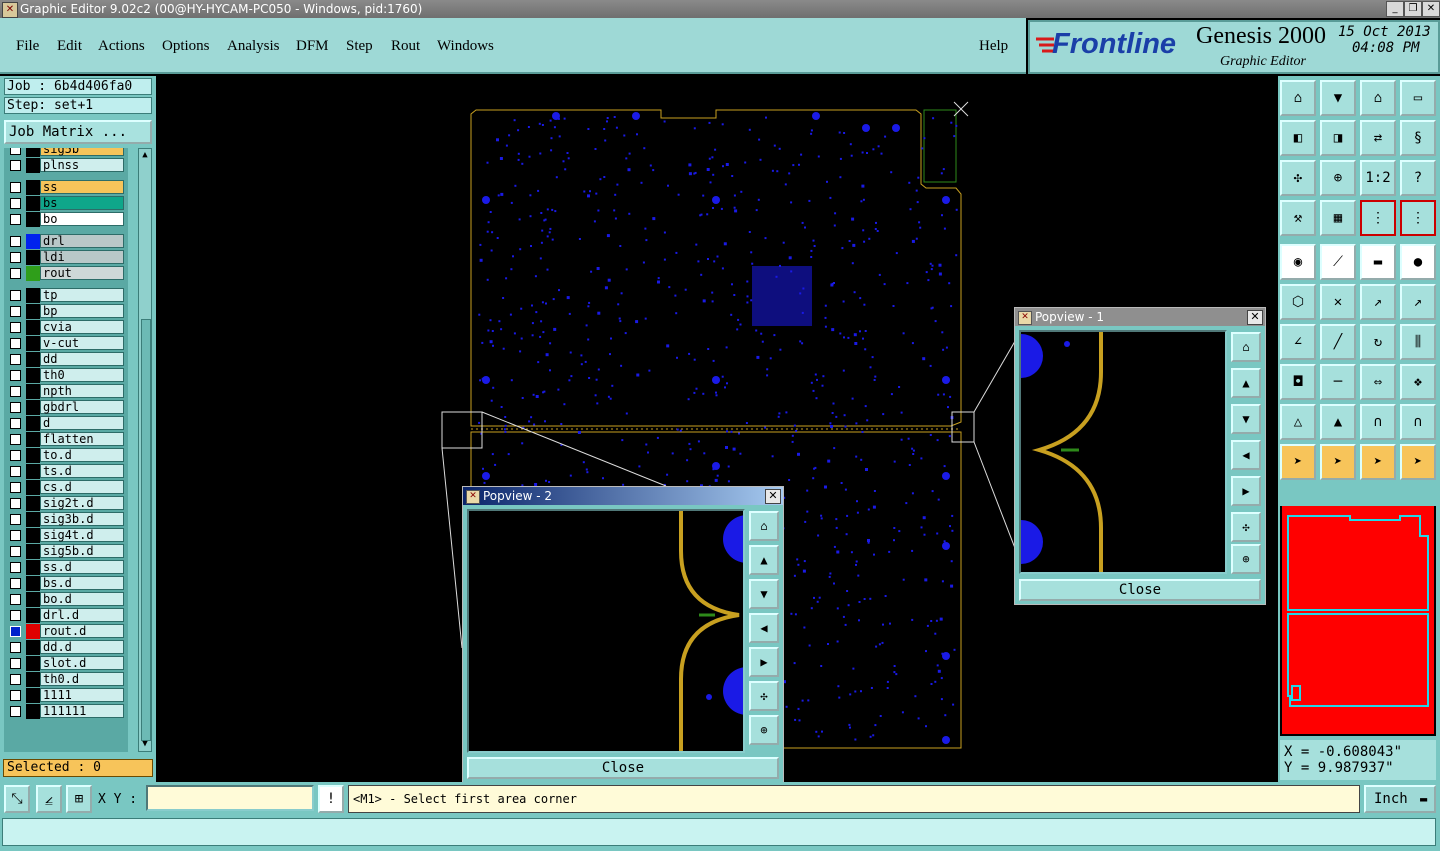 Image resolution: width=1440 pixels, height=851 pixels. Describe the element at coordinates (82, 439) in the screenshot. I see `layer-name: flatten` at that location.